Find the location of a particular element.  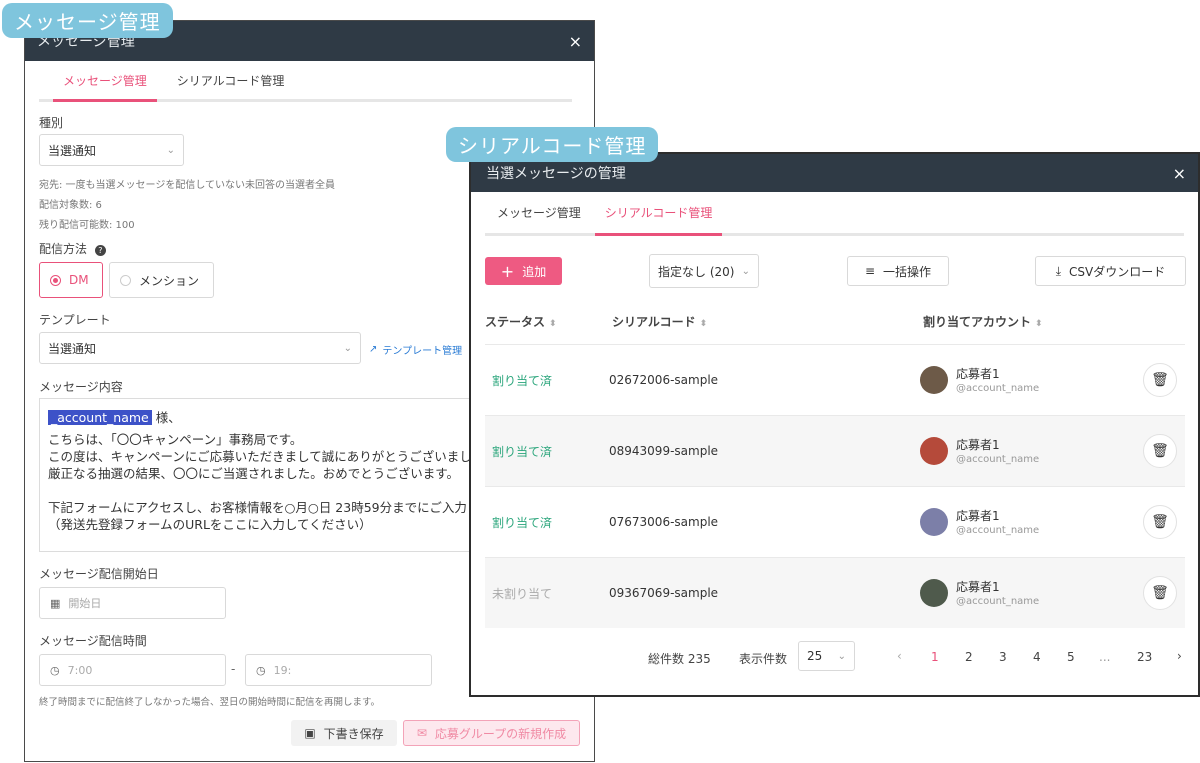

account-name-variable: _account_name is located at coordinates (100, 417).